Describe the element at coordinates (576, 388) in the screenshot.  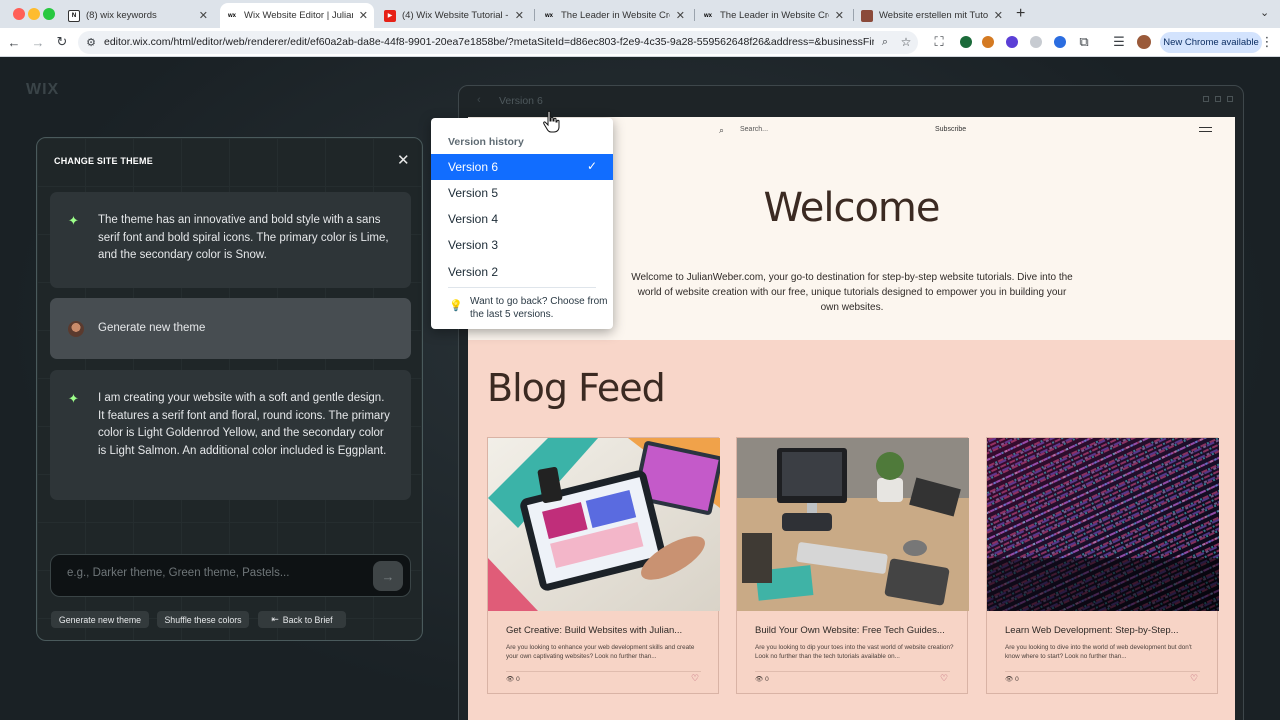
I see `blog-title: Blog Feed` at that location.